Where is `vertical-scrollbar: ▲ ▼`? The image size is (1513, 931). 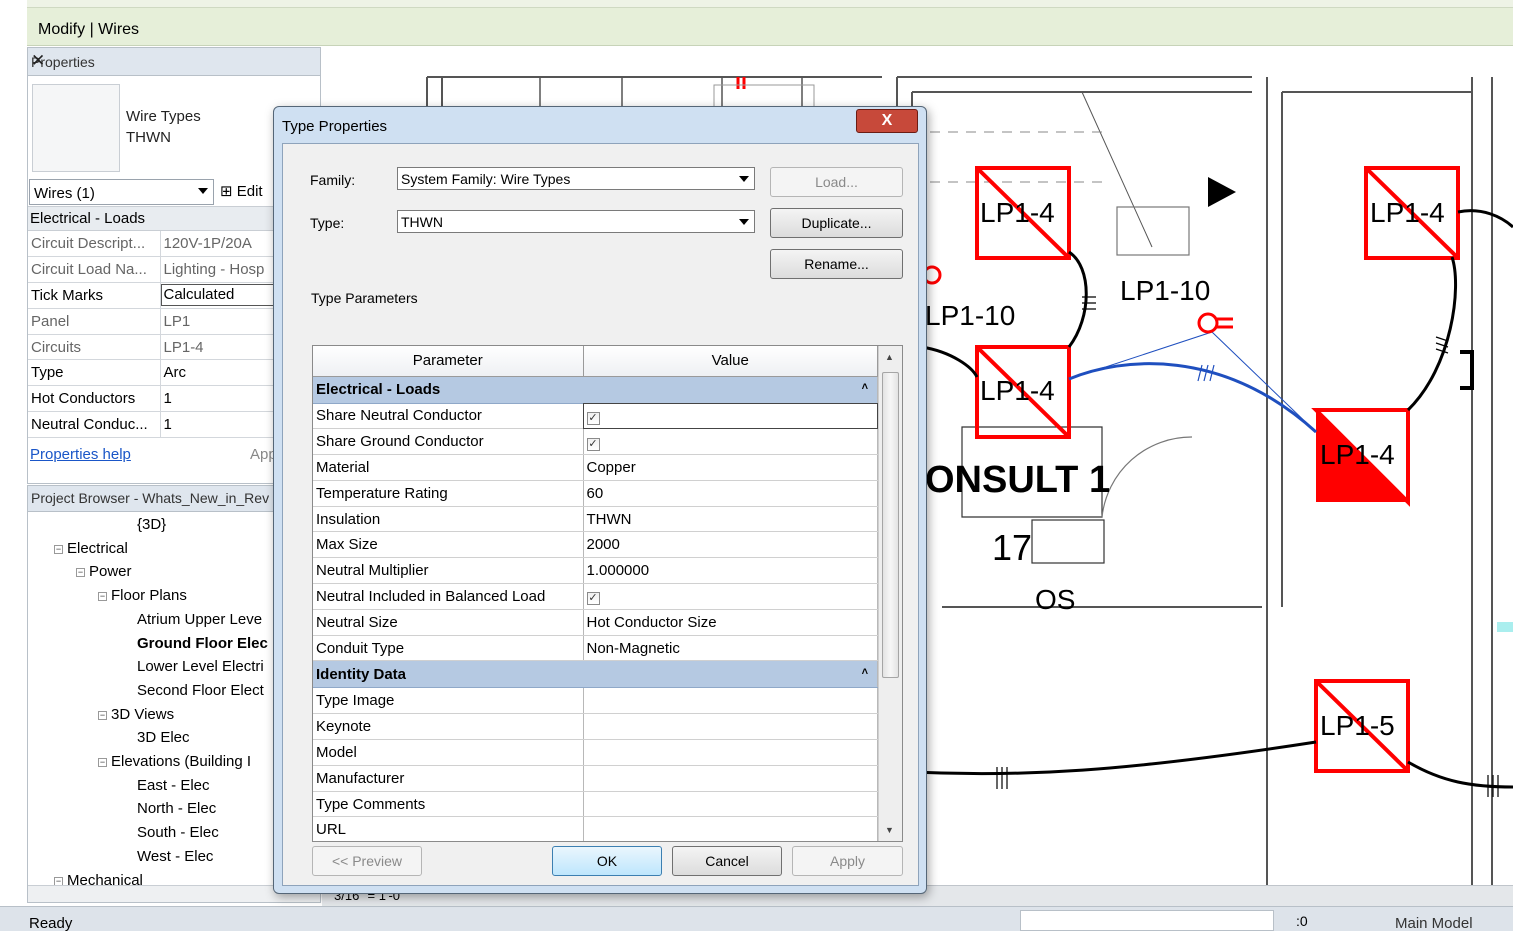 vertical-scrollbar: ▲ ▼ is located at coordinates (890, 593).